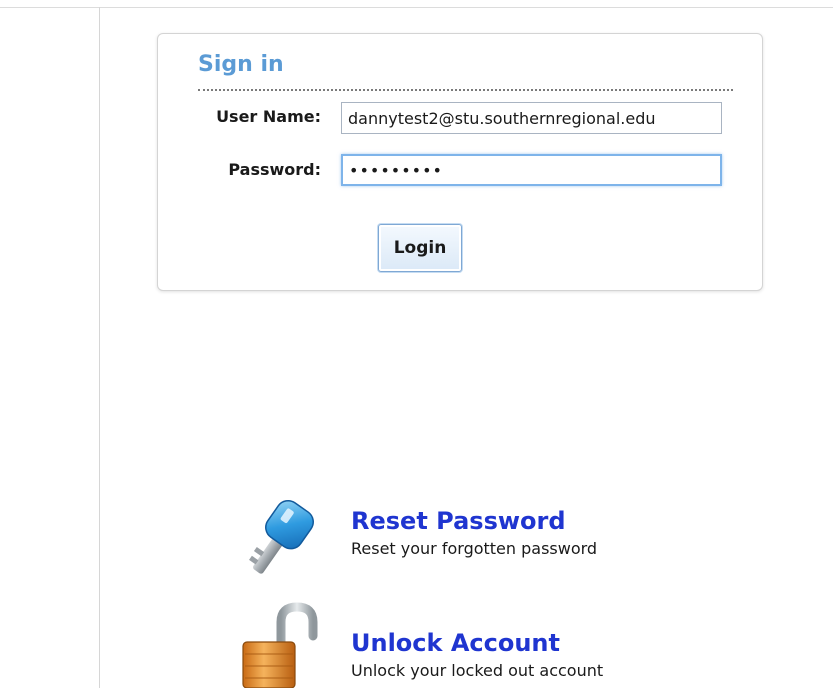  I want to click on password-label: Password:, so click(274, 169).